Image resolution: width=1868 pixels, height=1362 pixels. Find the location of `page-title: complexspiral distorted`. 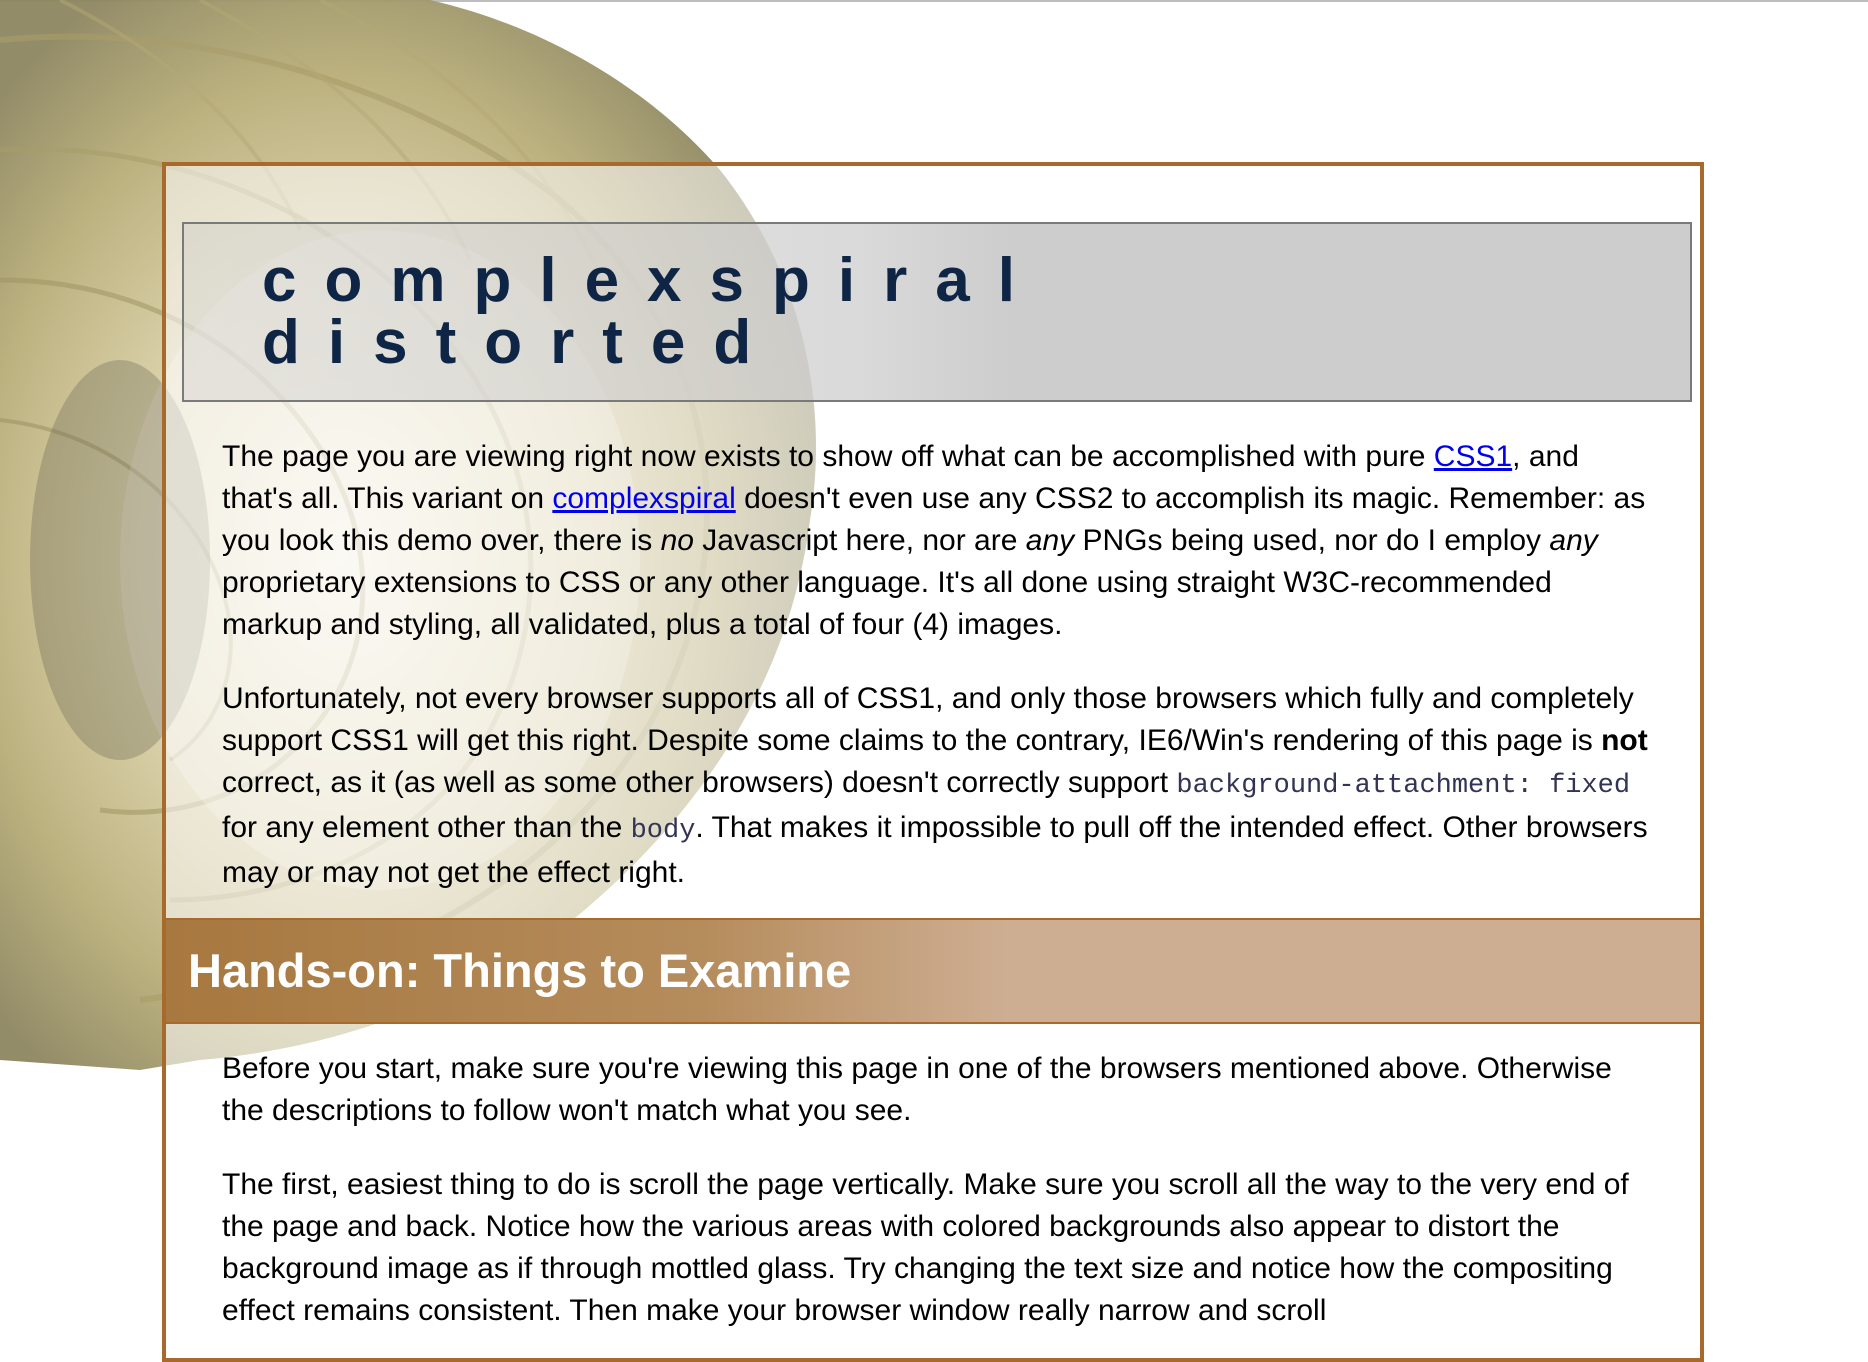

page-title: complexspiral distorted is located at coordinates (652, 312).